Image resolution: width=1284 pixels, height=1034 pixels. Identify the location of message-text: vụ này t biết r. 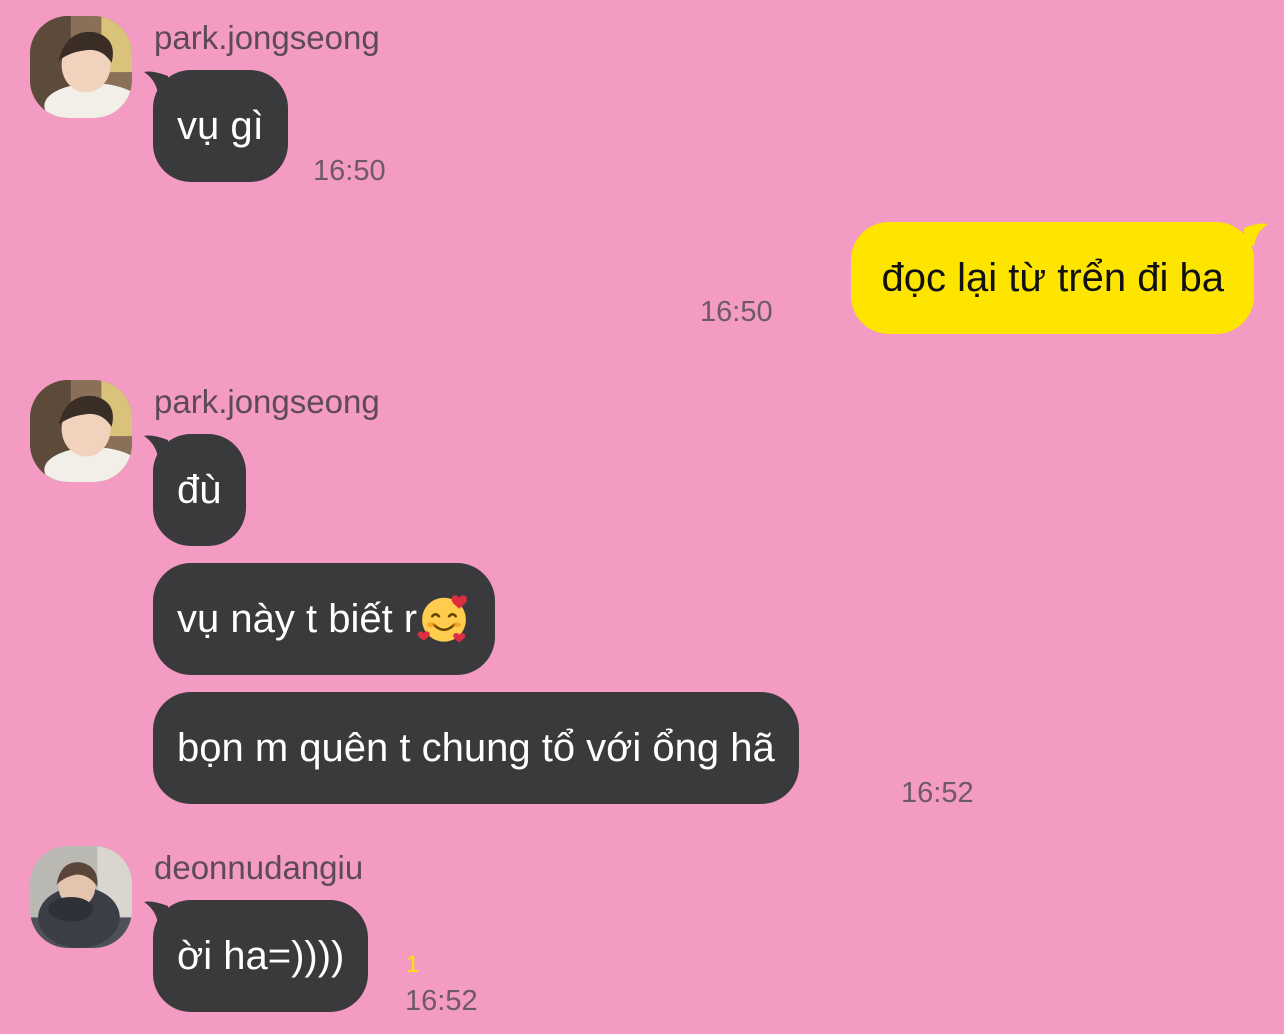
(297, 619).